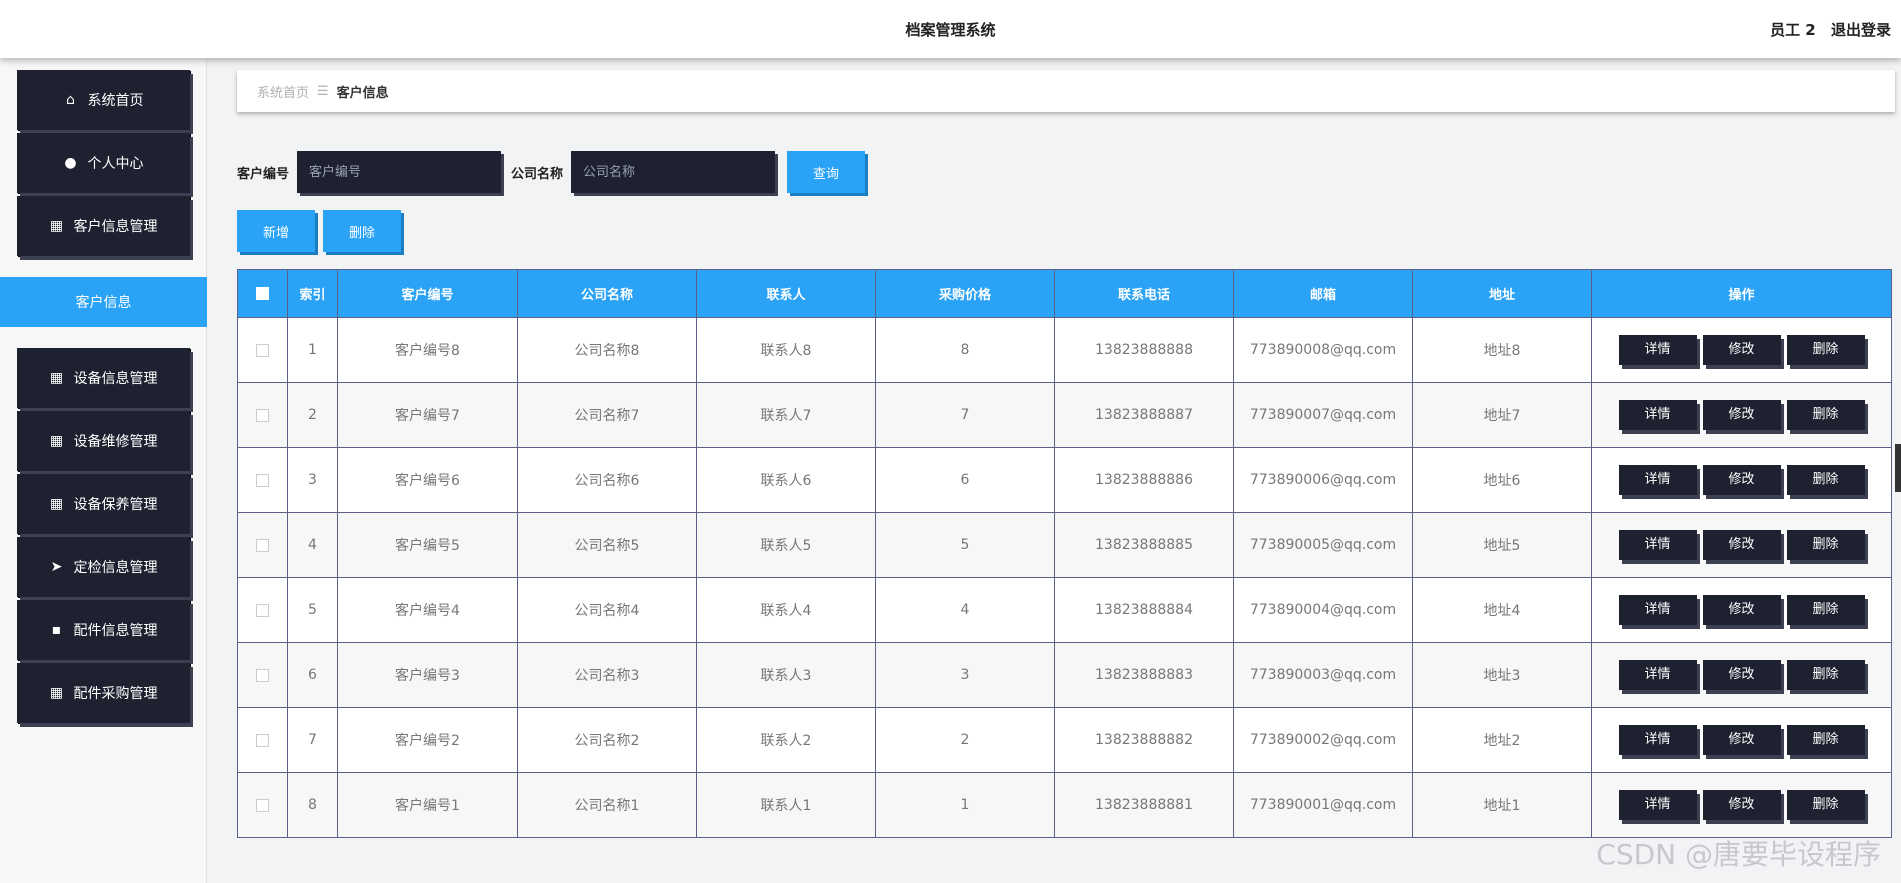 This screenshot has width=1901, height=883. I want to click on grid-icon: ▦, so click(56, 226).